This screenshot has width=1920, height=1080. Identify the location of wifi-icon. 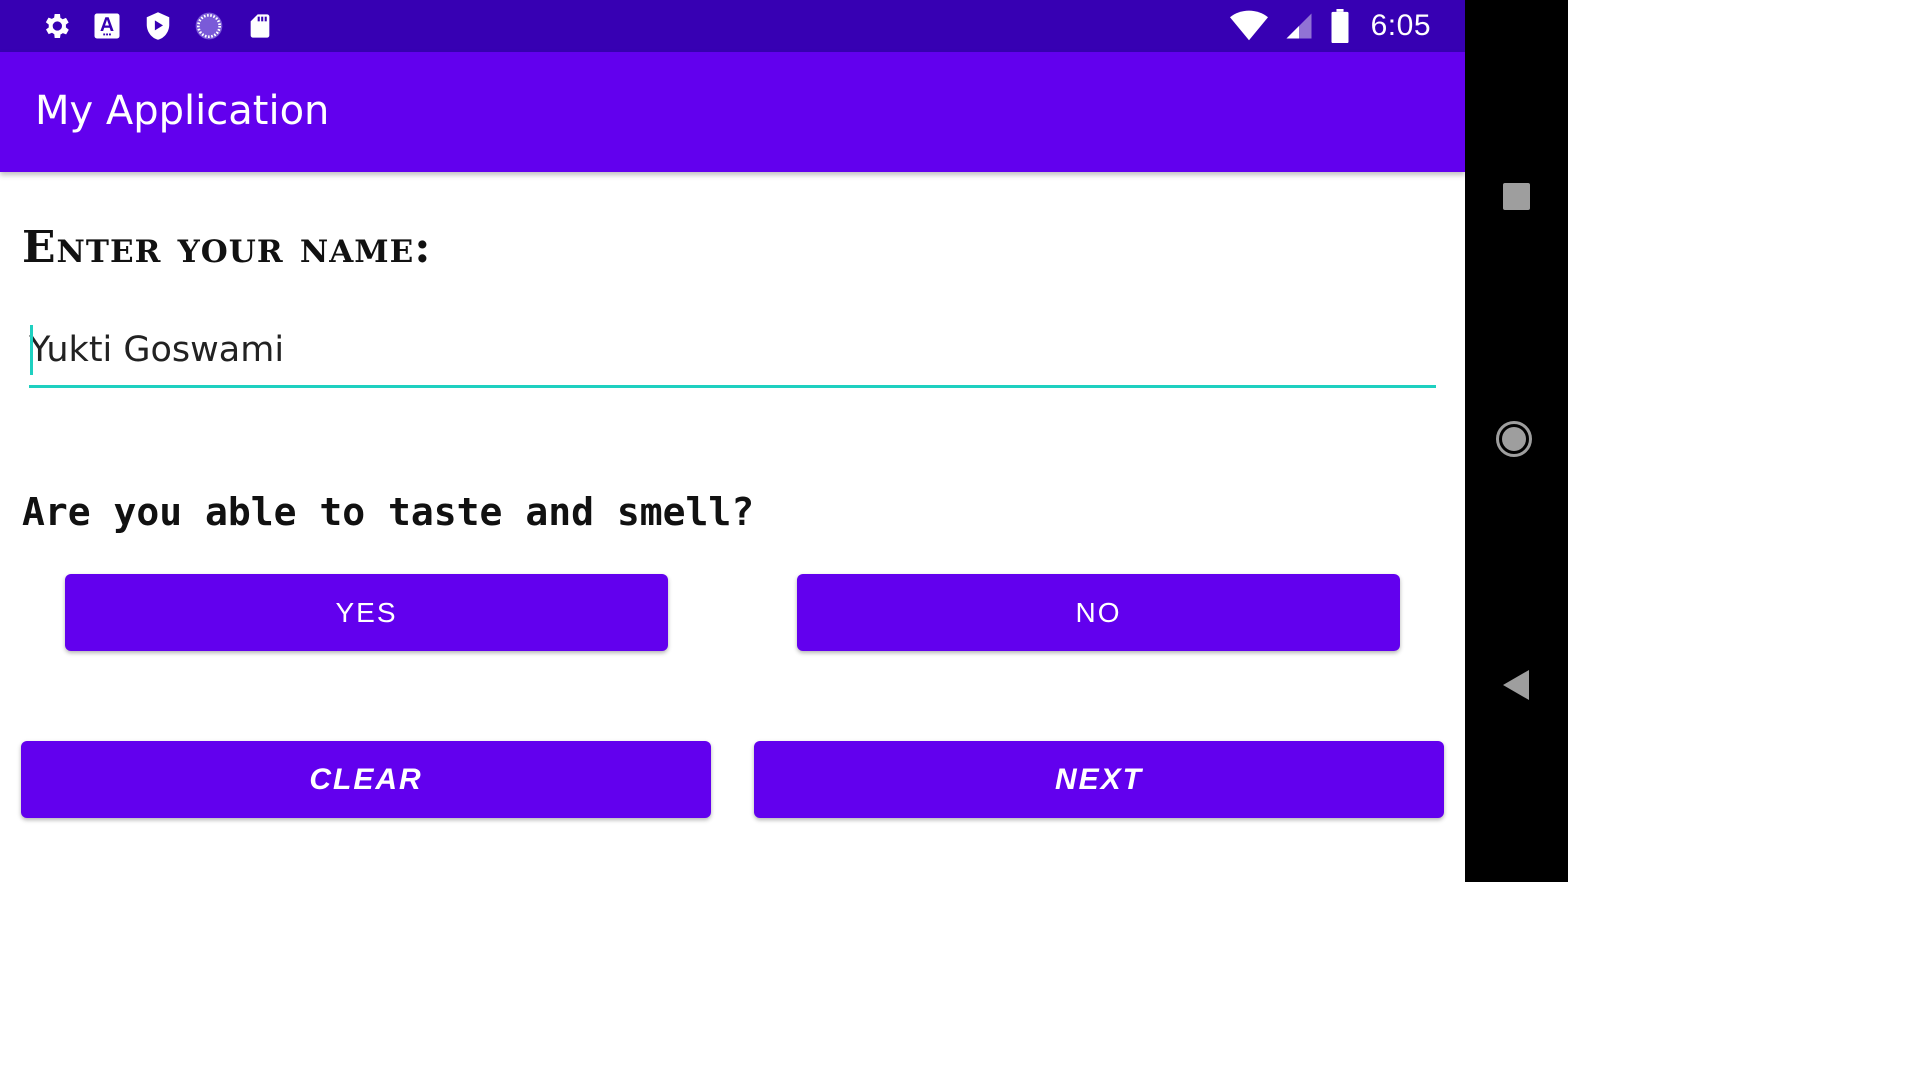
(1249, 26).